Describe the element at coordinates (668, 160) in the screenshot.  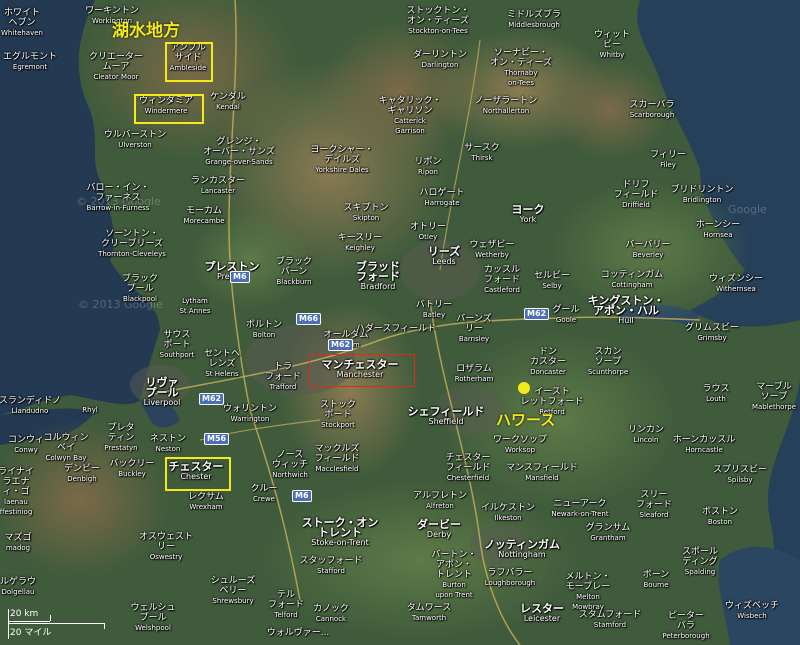
I see `place-label-filey: フィリー Filey` at that location.